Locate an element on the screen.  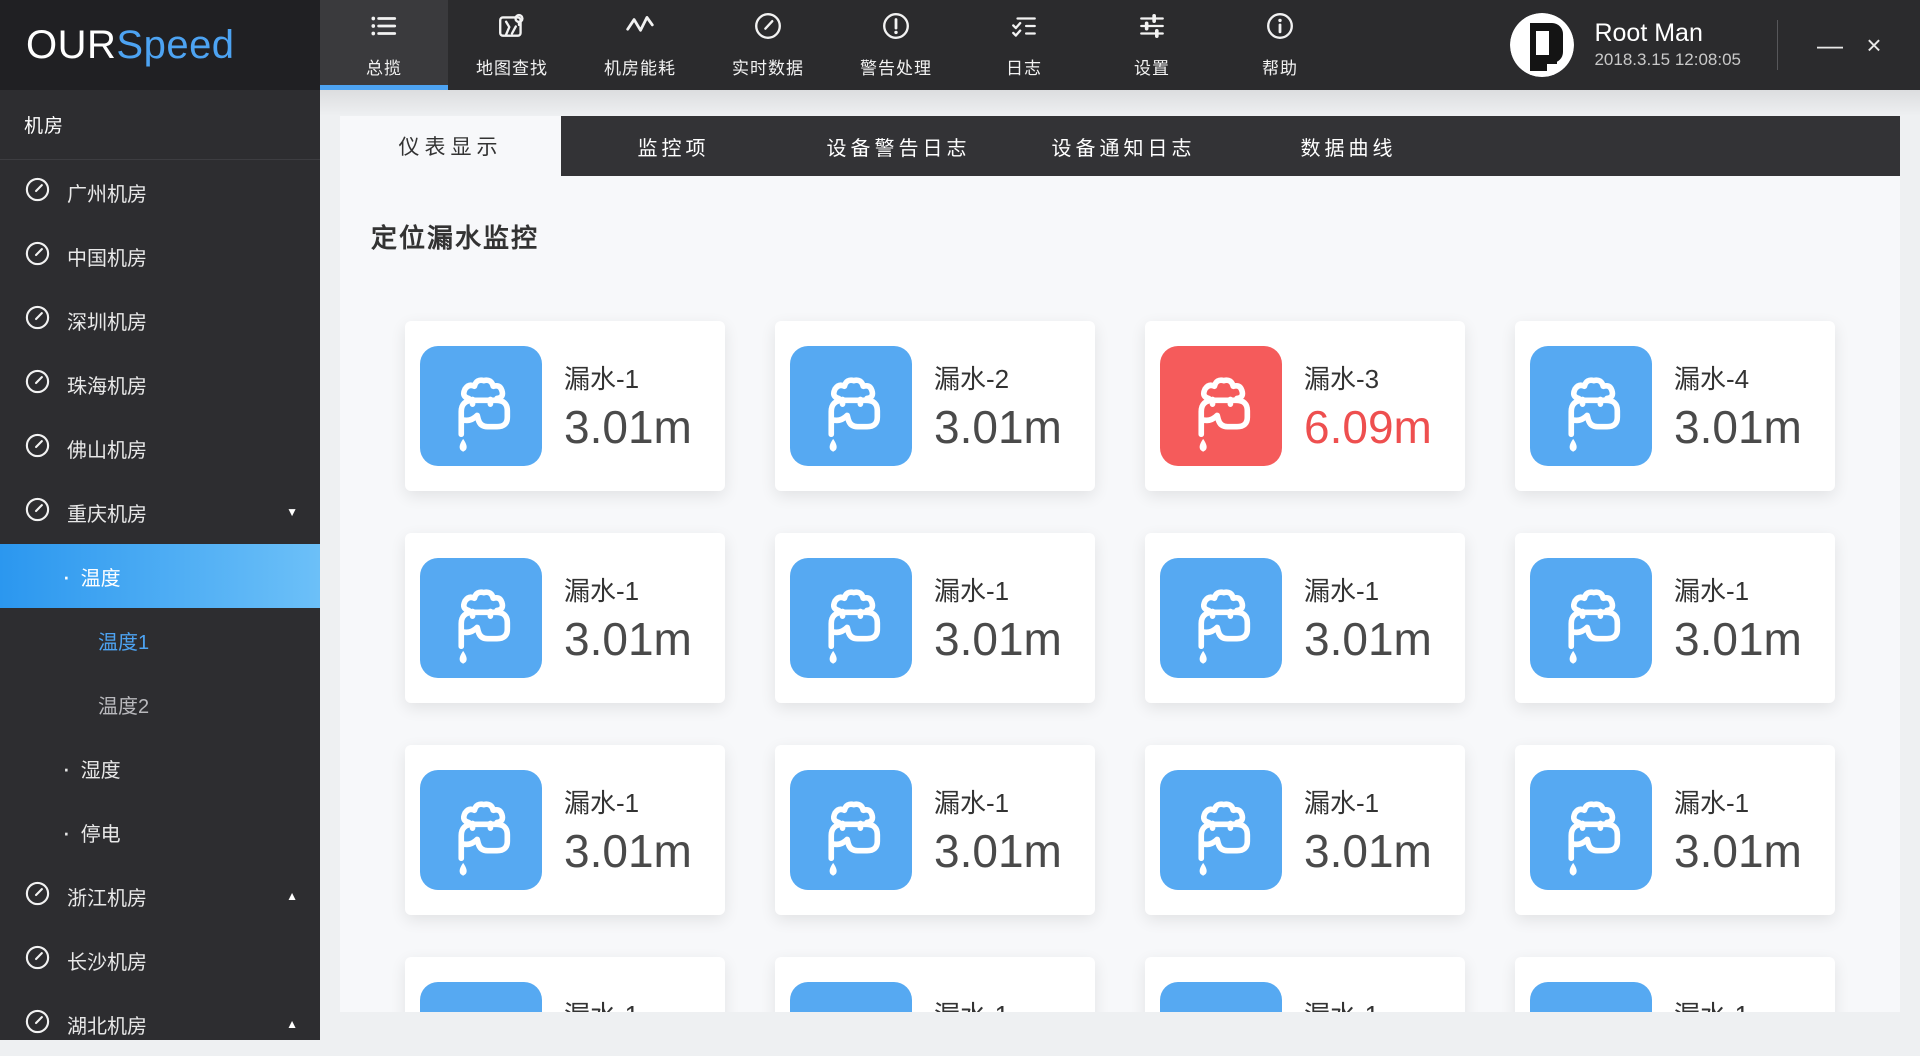
sidebar-item-label: 湖北机房 is located at coordinates (107, 1026).